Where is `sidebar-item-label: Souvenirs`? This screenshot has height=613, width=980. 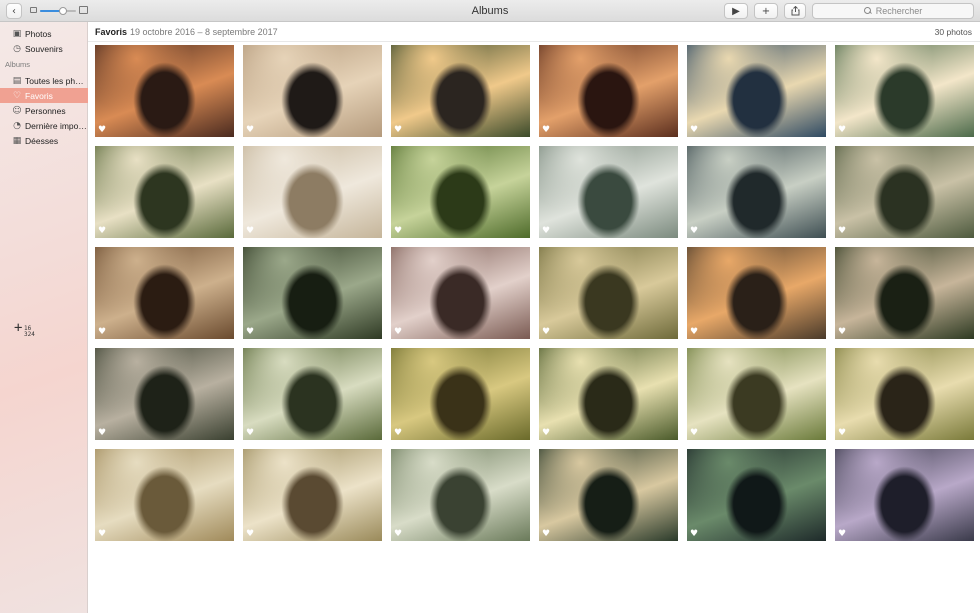 sidebar-item-label: Souvenirs is located at coordinates (44, 48).